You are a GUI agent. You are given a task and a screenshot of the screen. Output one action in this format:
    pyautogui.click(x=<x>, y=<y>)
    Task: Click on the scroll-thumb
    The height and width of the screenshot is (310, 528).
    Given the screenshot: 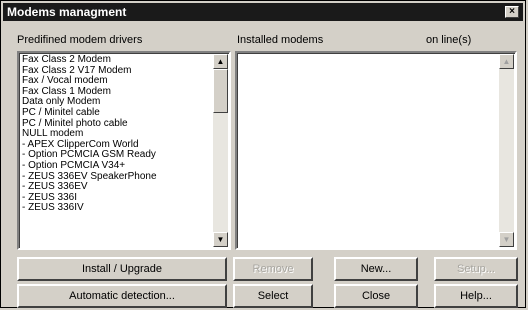 What is the action you would take?
    pyautogui.click(x=220, y=91)
    